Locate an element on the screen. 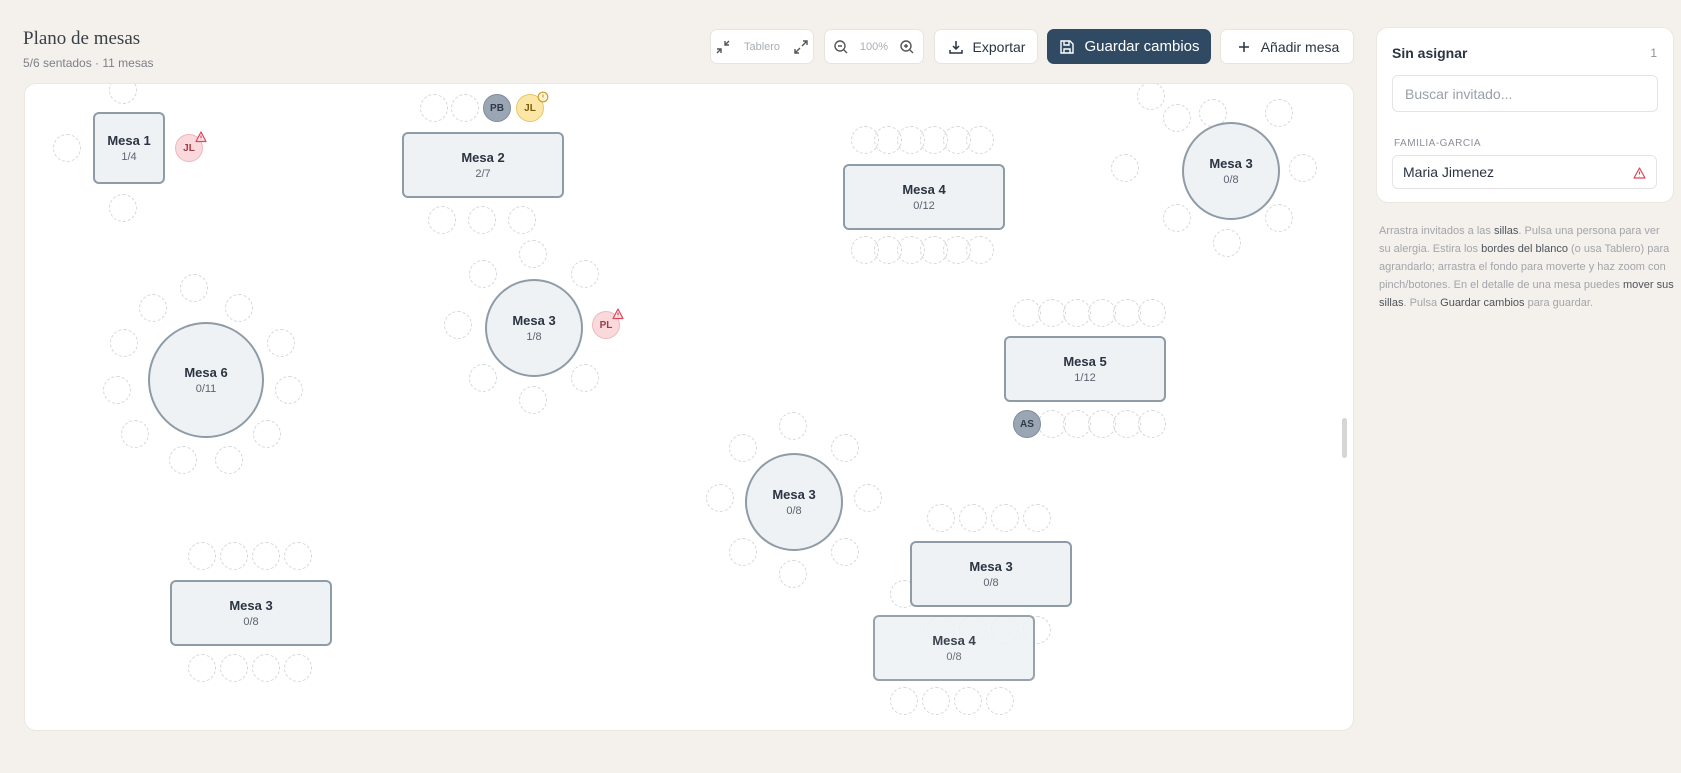 This screenshot has width=1681, height=773. export-button: Exportar is located at coordinates (986, 46).